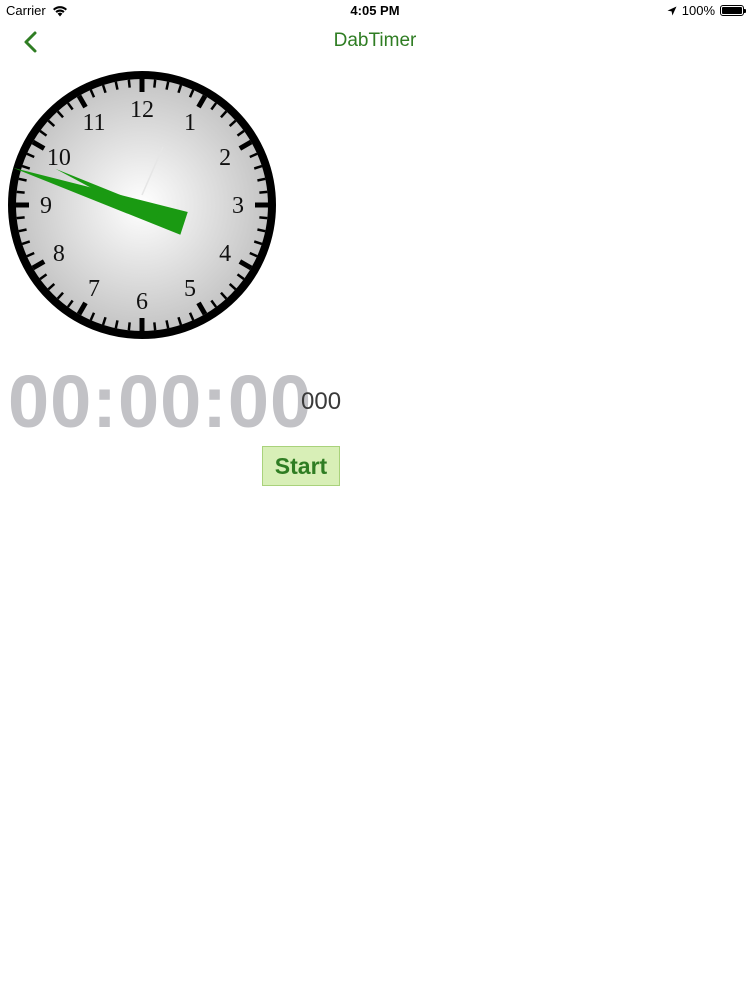 The width and height of the screenshot is (750, 1000). What do you see at coordinates (142, 110) in the screenshot?
I see `clock-numeral: 12` at bounding box center [142, 110].